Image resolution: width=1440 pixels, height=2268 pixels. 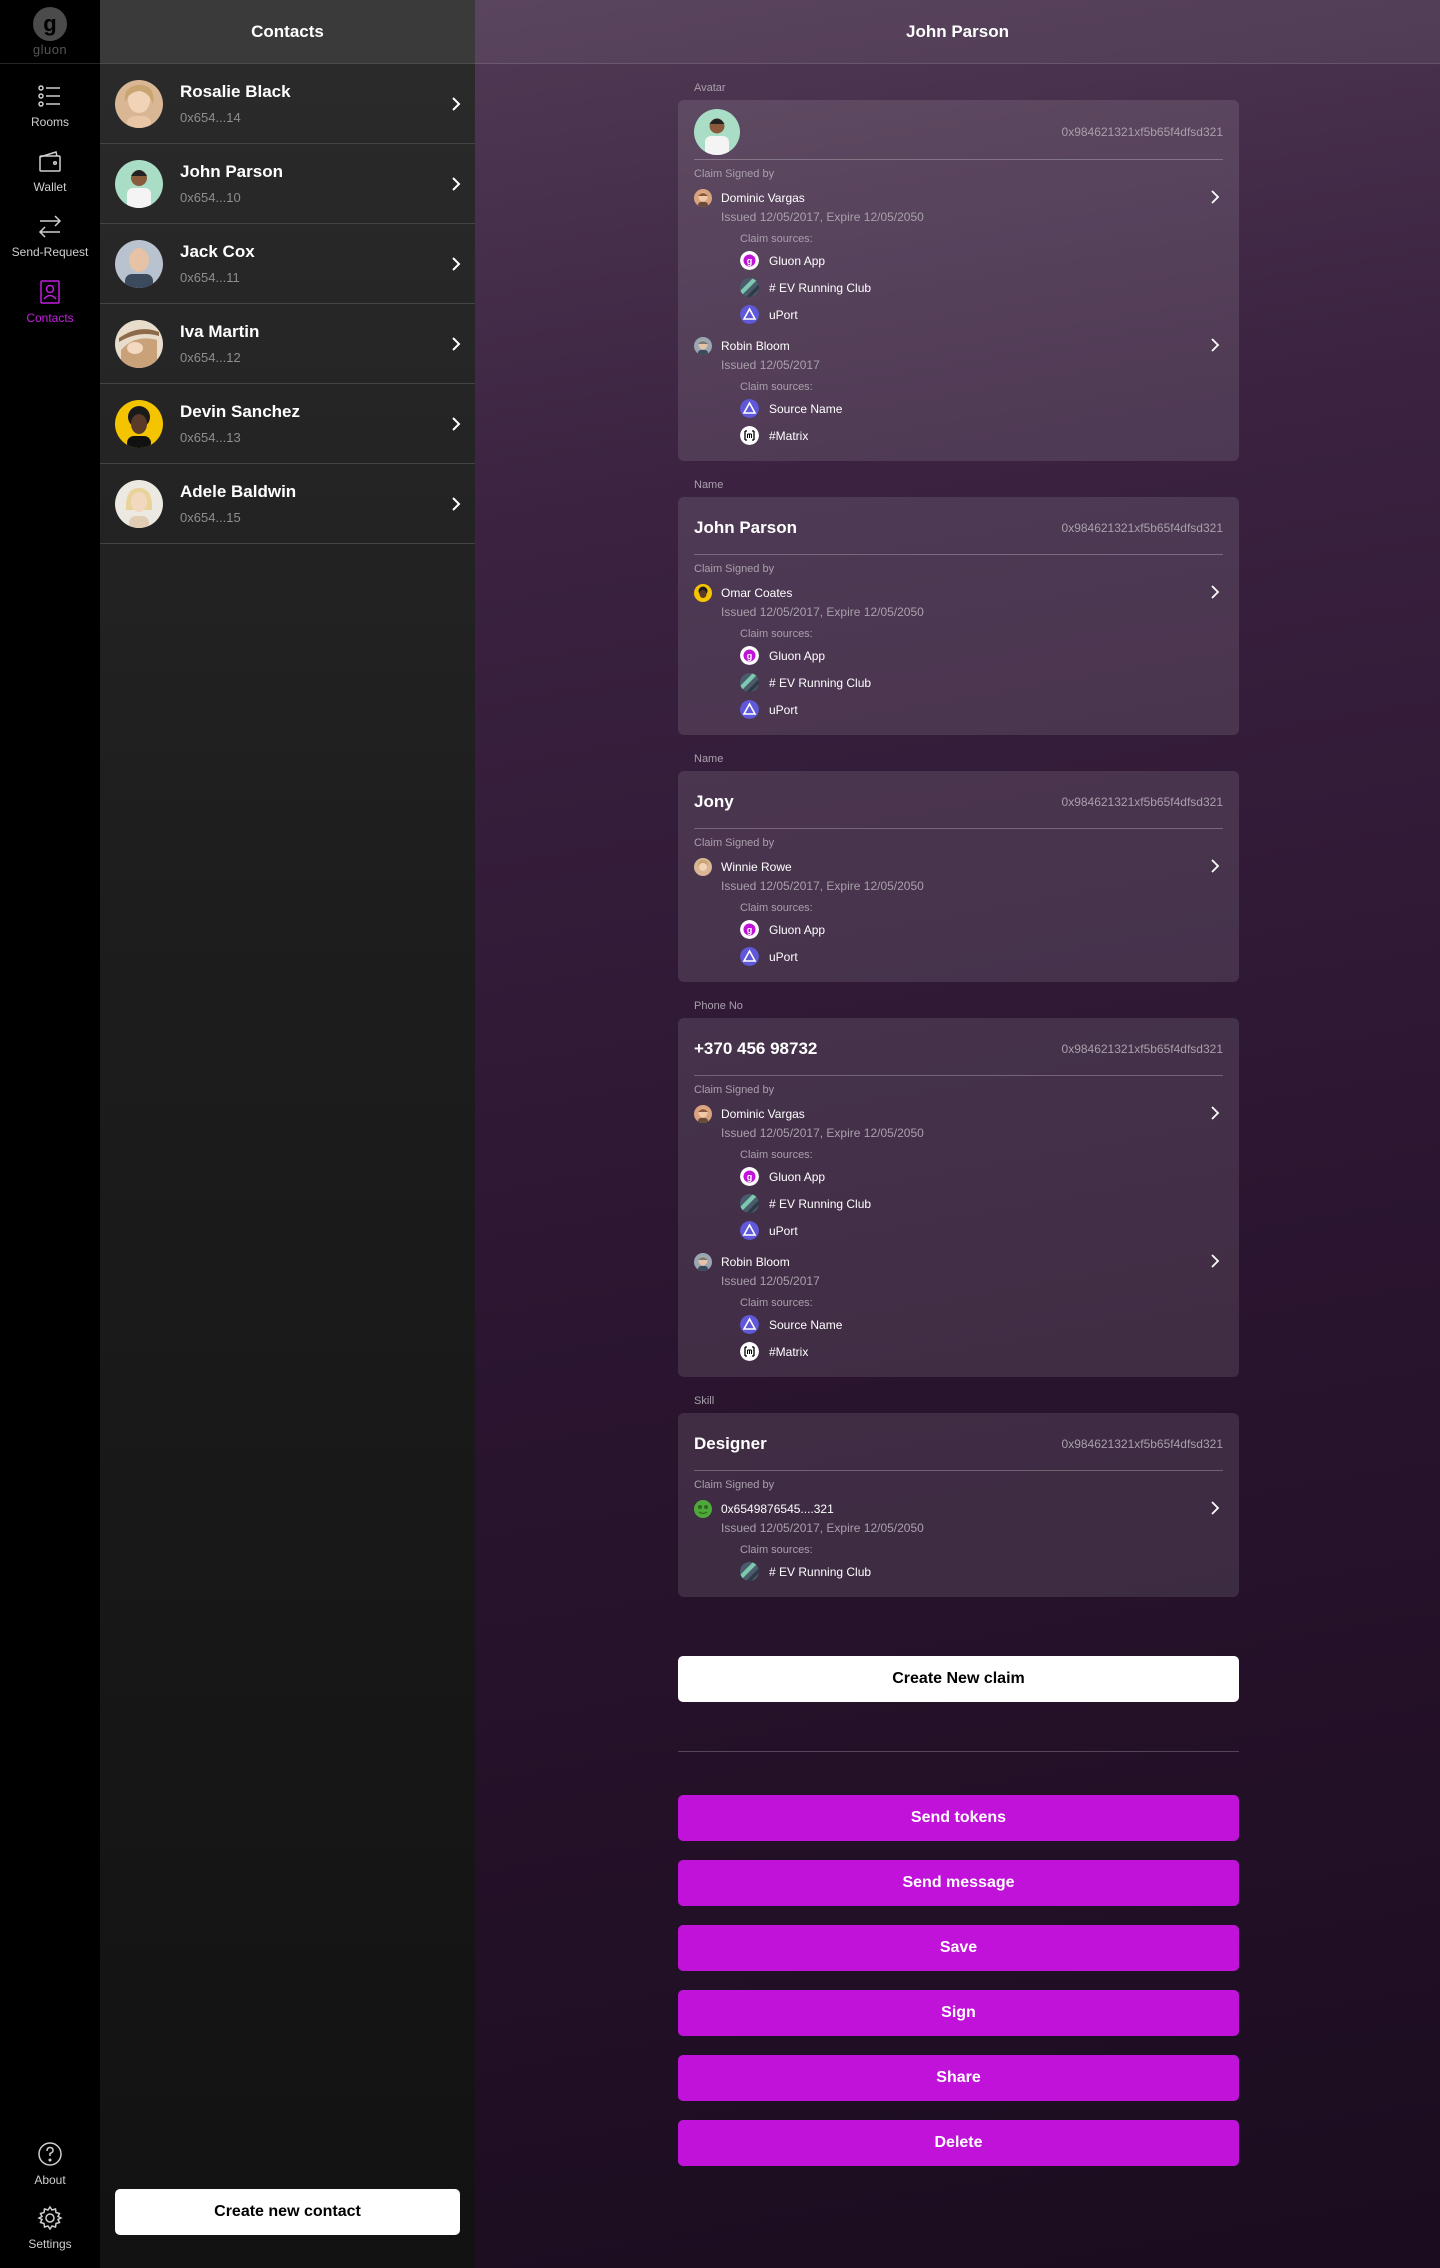 I want to click on page-title: John Parson, so click(x=957, y=32).